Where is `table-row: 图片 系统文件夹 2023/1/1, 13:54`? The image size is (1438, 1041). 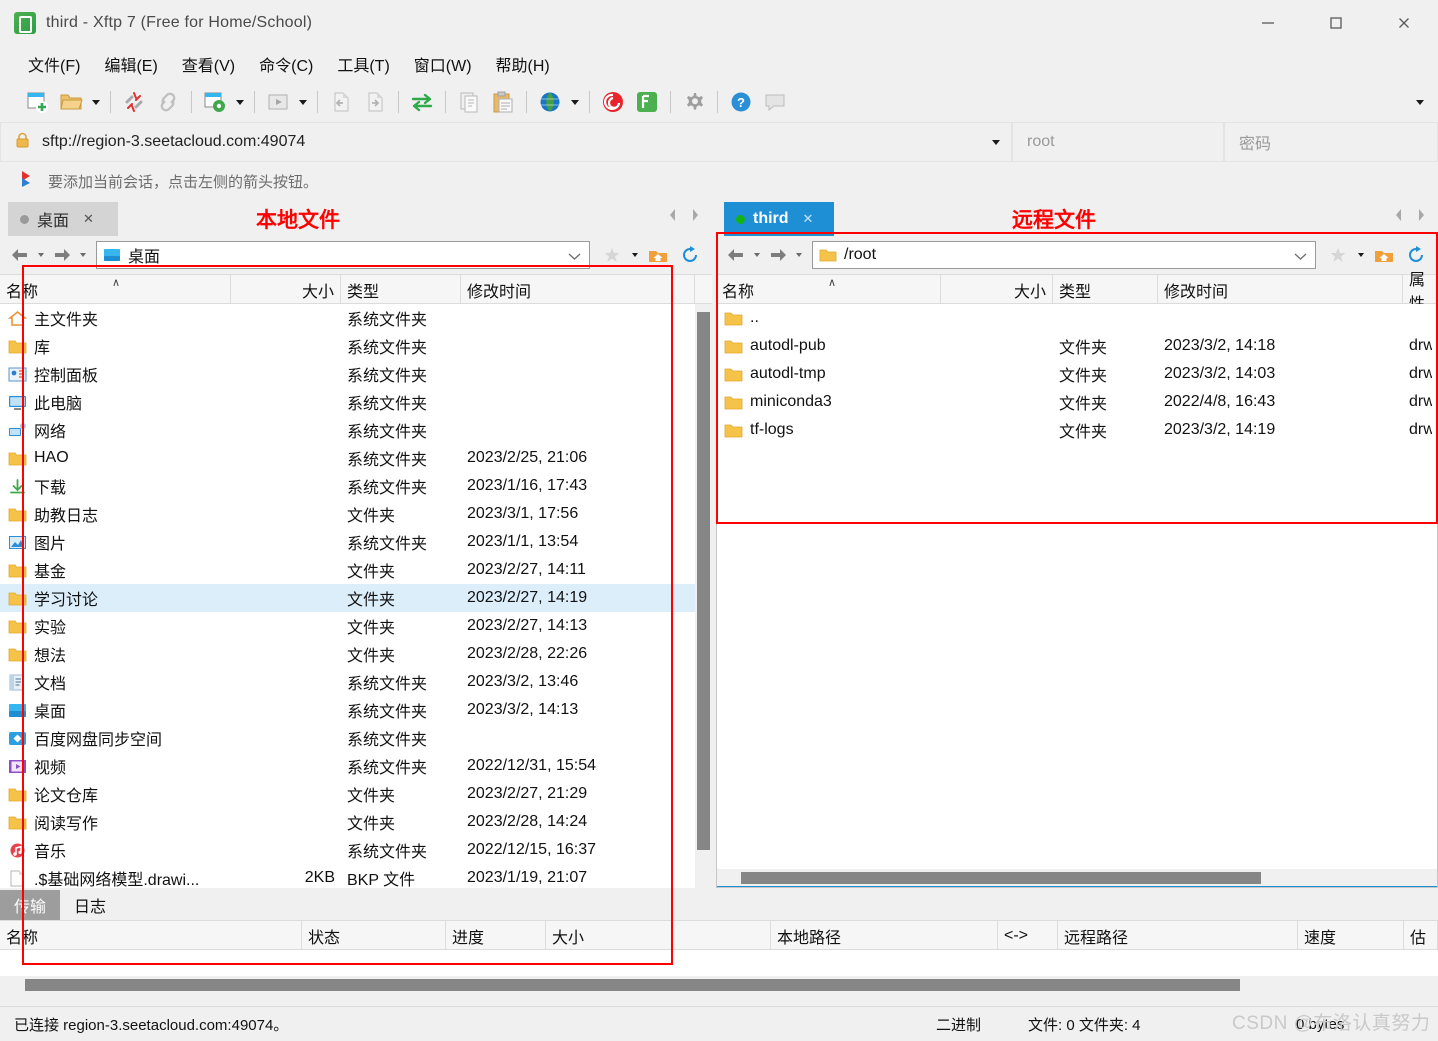
table-row: 图片 系统文件夹 2023/1/1, 13:54 is located at coordinates (356, 542).